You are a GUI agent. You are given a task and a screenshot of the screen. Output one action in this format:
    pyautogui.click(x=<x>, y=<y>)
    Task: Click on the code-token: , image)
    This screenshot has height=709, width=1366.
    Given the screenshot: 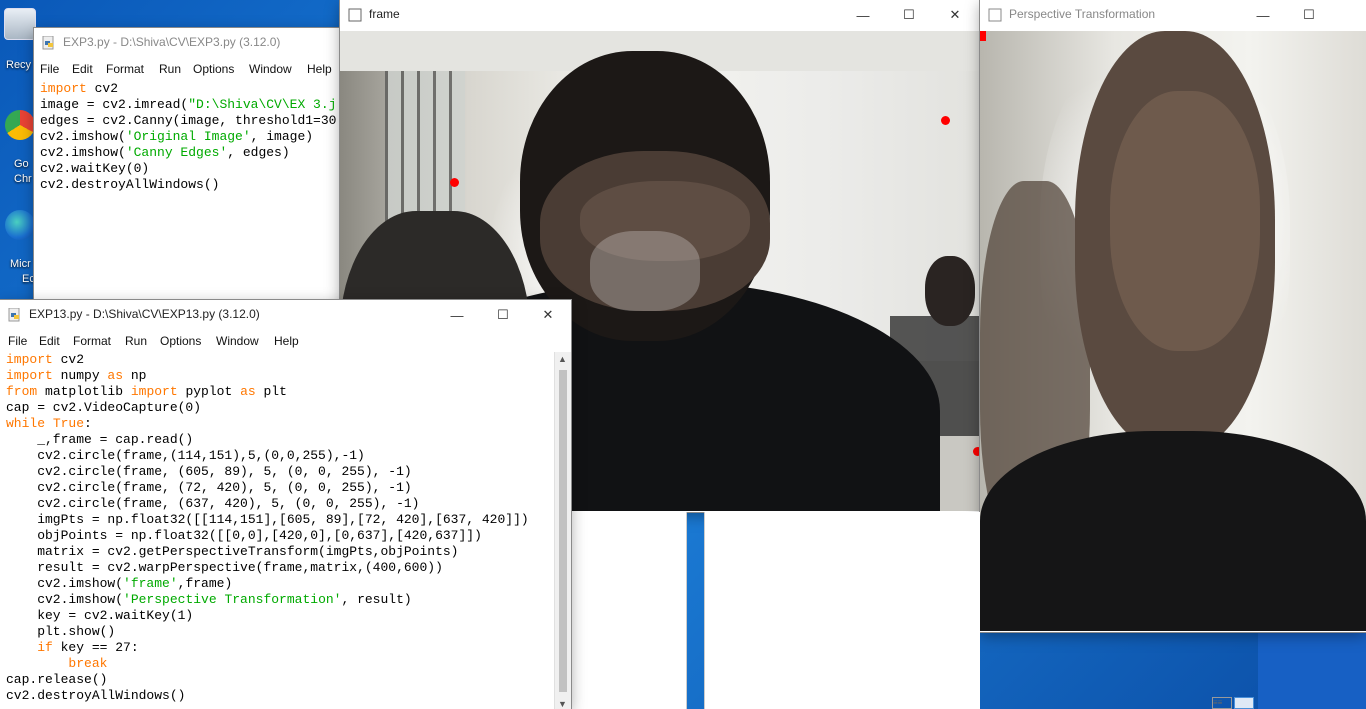 What is the action you would take?
    pyautogui.click(x=282, y=136)
    